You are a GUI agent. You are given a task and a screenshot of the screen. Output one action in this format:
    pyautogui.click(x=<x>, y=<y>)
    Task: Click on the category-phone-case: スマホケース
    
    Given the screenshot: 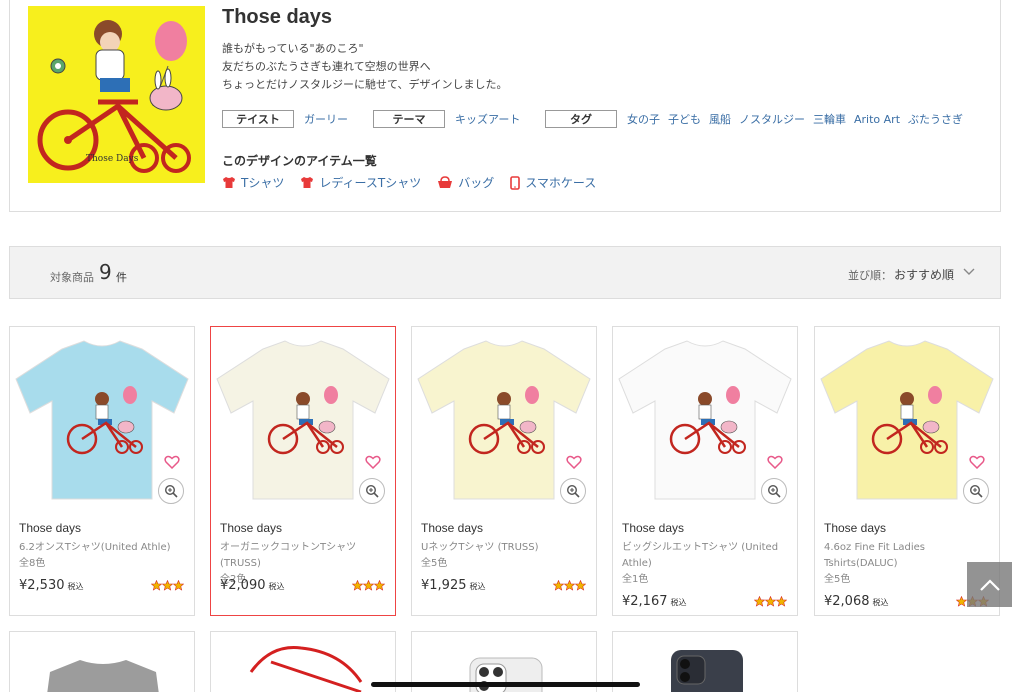 What is the action you would take?
    pyautogui.click(x=553, y=182)
    